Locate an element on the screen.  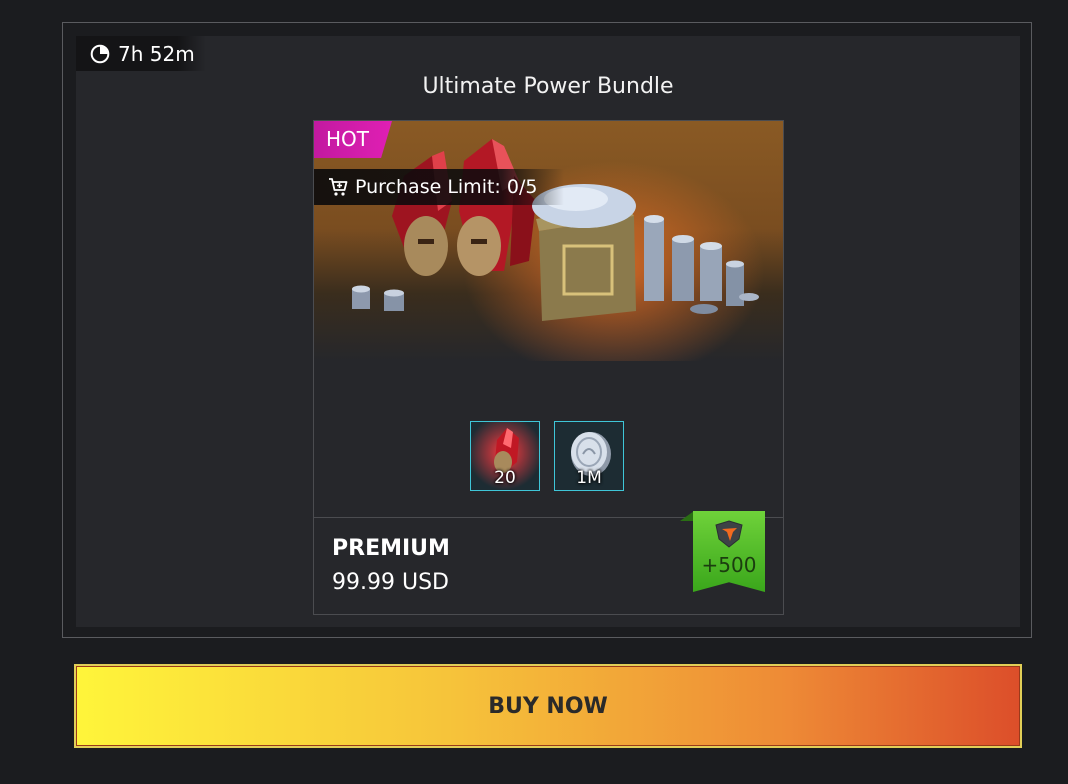
bundle-hero-image: HOT Purchase Limit: 0/5 is located at coordinates (548, 241).